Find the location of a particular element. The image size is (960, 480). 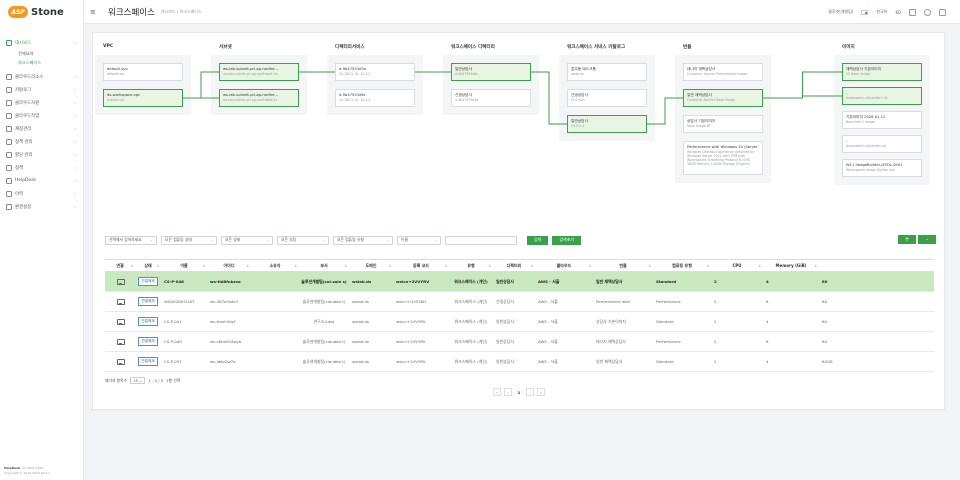

column-header: 클라우드 ⇅ is located at coordinates (564, 265).